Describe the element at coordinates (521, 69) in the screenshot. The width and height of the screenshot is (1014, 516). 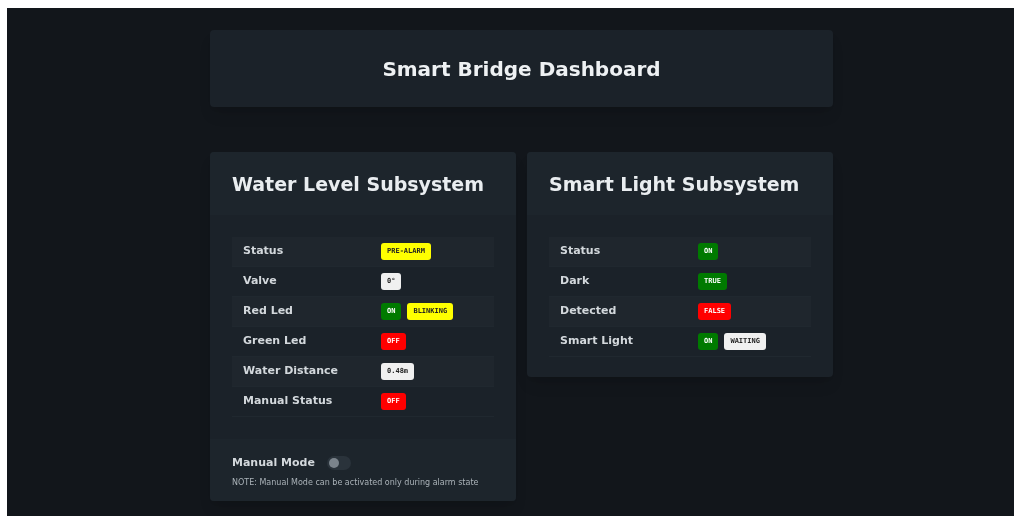
I see `dashboard-title: Smart Bridge Dashboard` at that location.